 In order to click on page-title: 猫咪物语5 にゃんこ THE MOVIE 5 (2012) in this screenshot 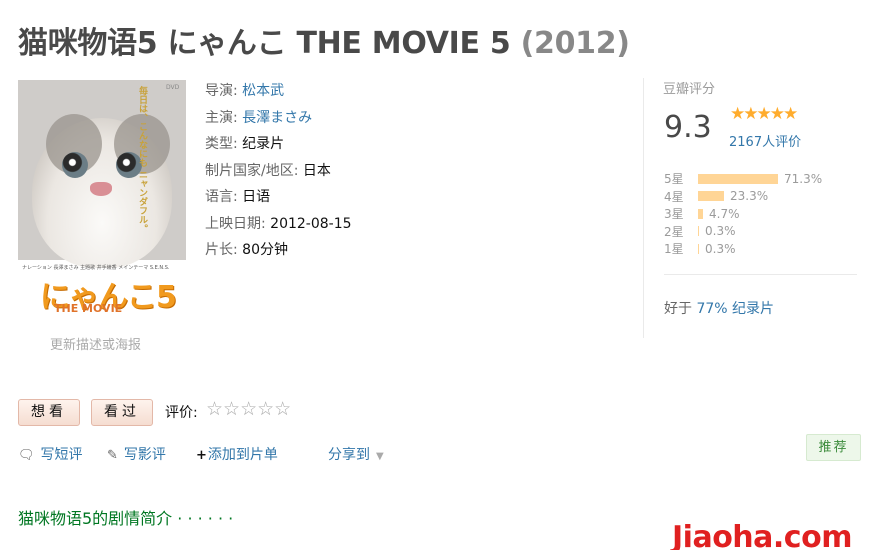, I will do `click(324, 40)`.